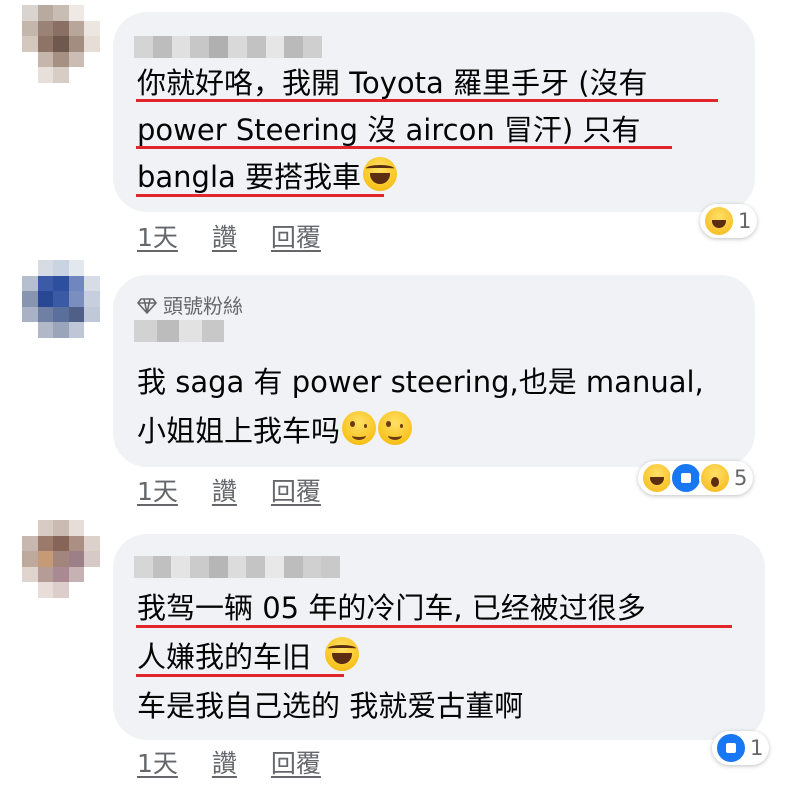  Describe the element at coordinates (420, 382) in the screenshot. I see `comment-text-line: 我 saga 有 power steering,也是 manual,` at that location.